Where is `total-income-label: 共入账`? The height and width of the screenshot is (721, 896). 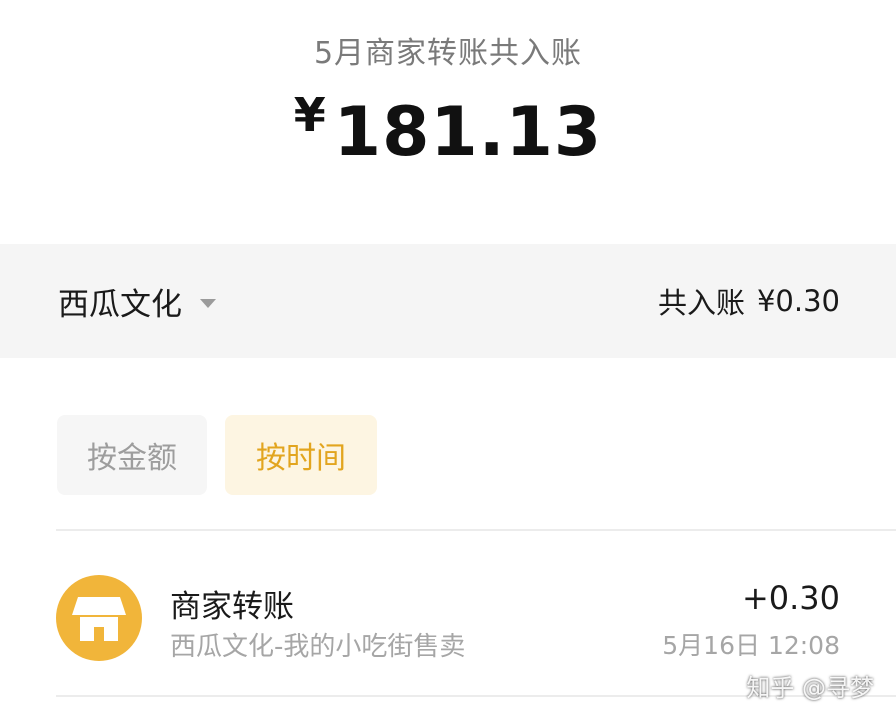
total-income-label: 共入账 is located at coordinates (701, 303).